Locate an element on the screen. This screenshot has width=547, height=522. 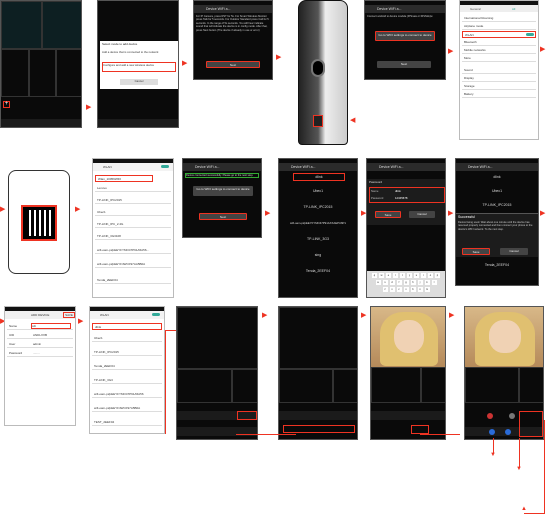
settings-item: Airplane mode is located at coordinates (499, 26).